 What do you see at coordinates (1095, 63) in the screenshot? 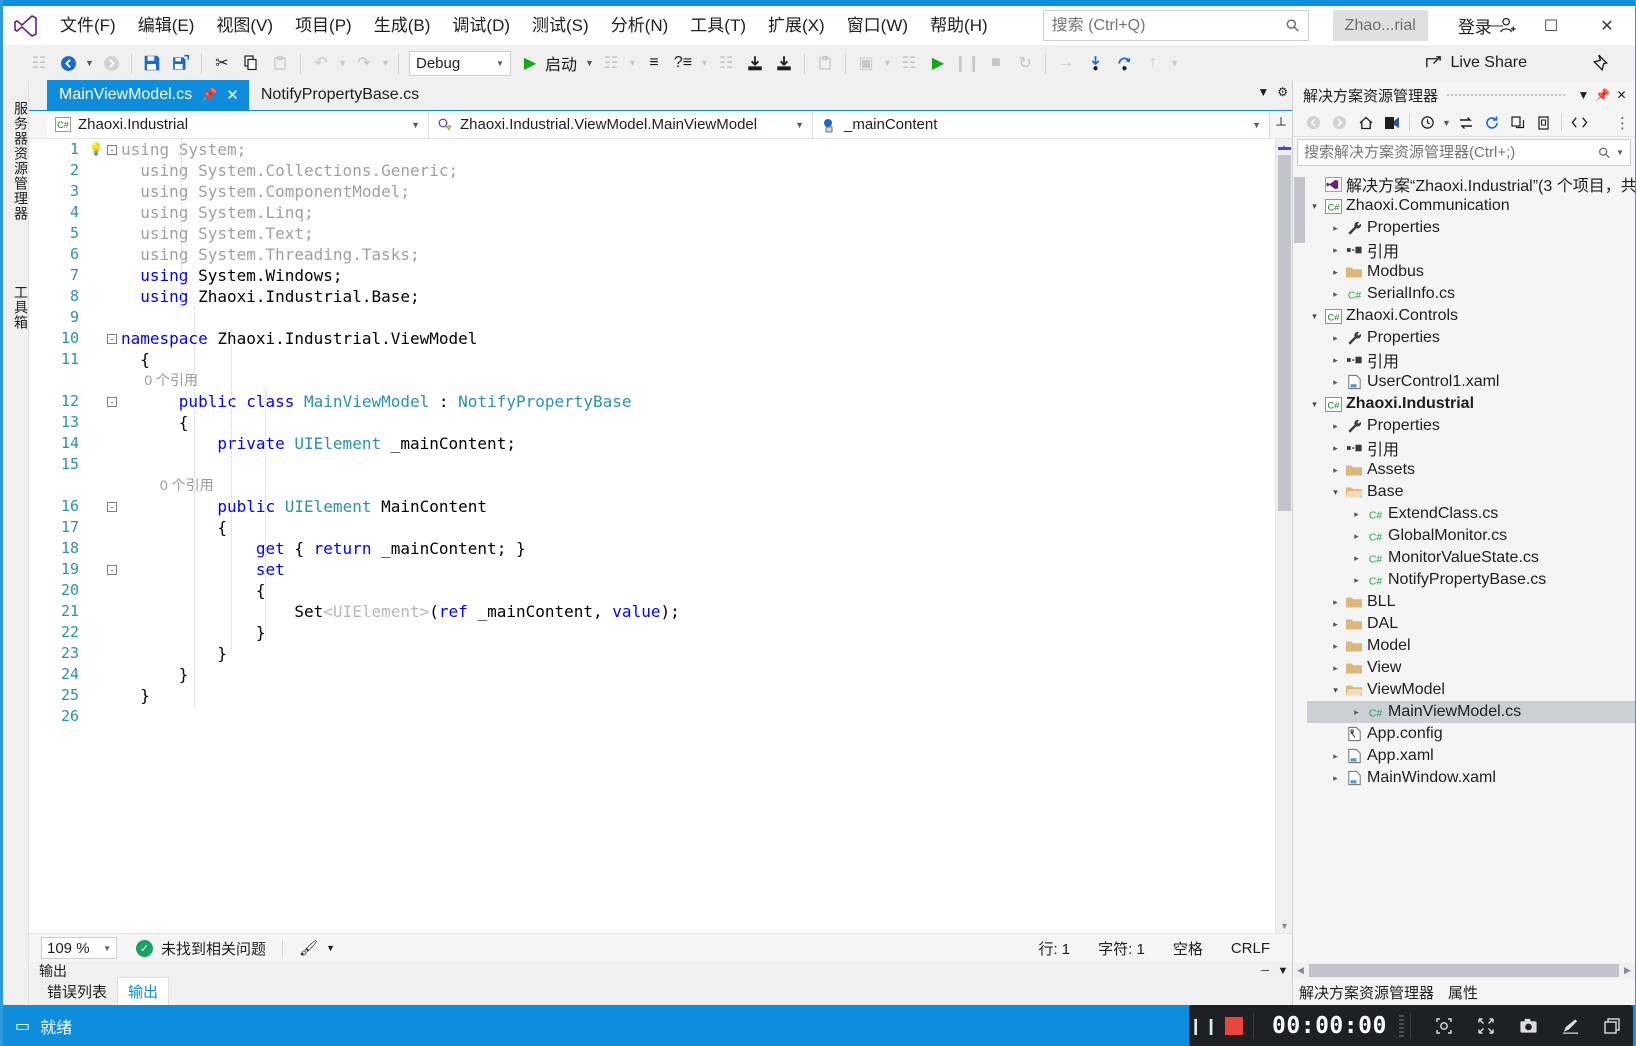
I see `step-into-icon` at bounding box center [1095, 63].